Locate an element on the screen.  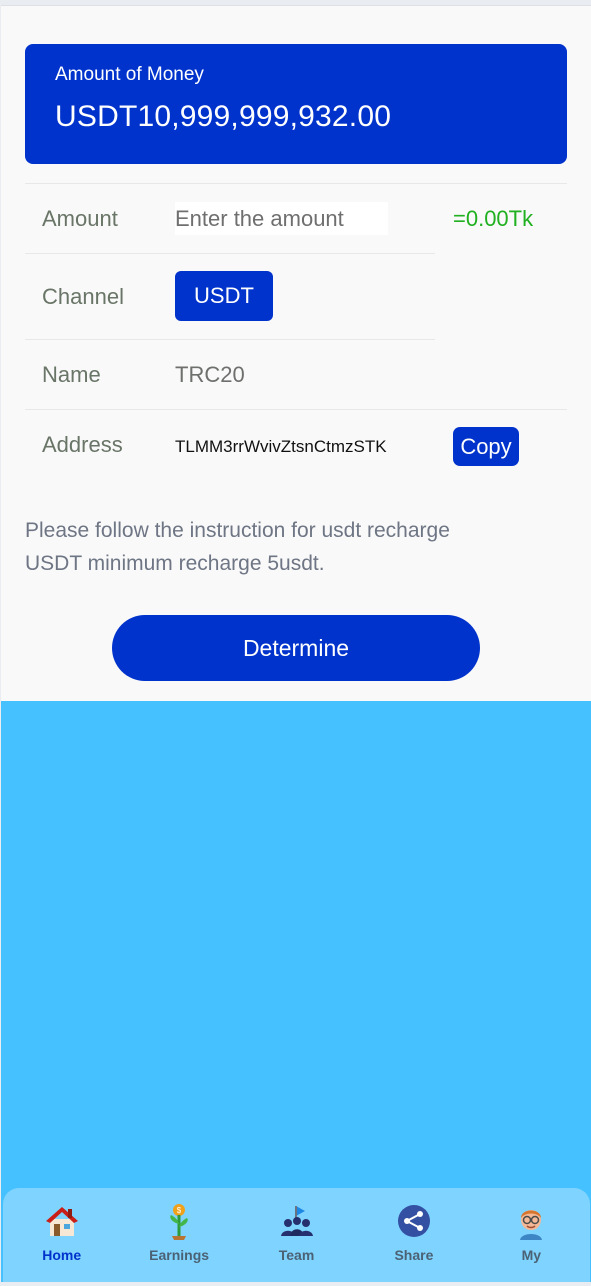
money-plant-icon: $ is located at coordinates (179, 1222).